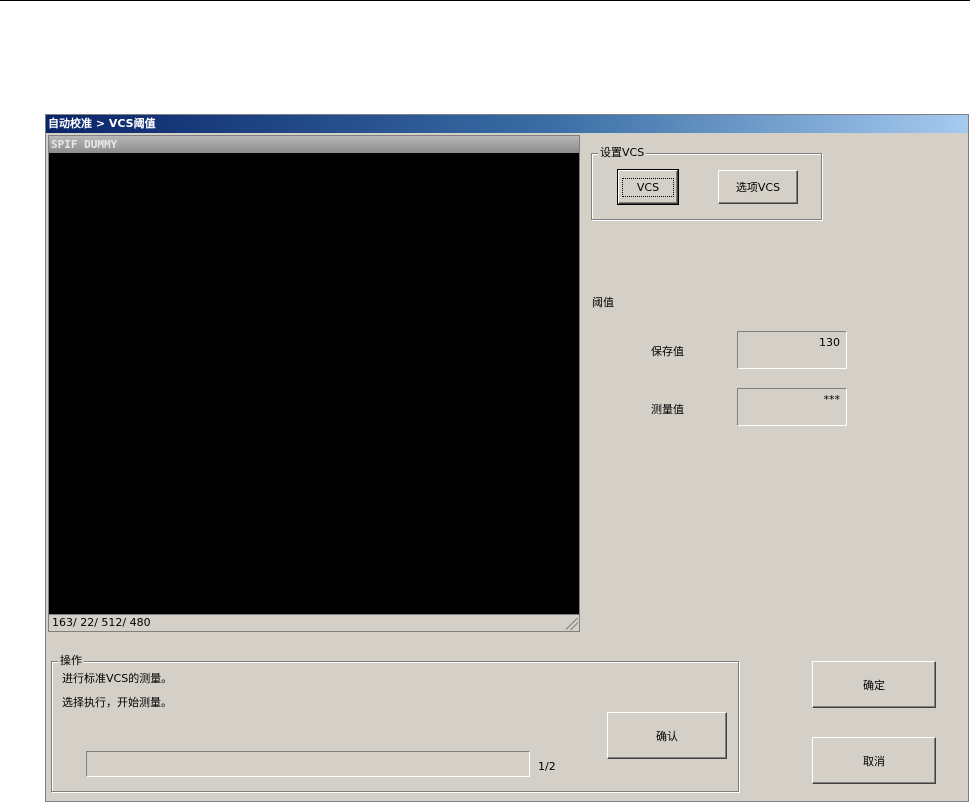 Image resolution: width=970 pixels, height=805 pixels. I want to click on measured-value-field: ***, so click(792, 407).